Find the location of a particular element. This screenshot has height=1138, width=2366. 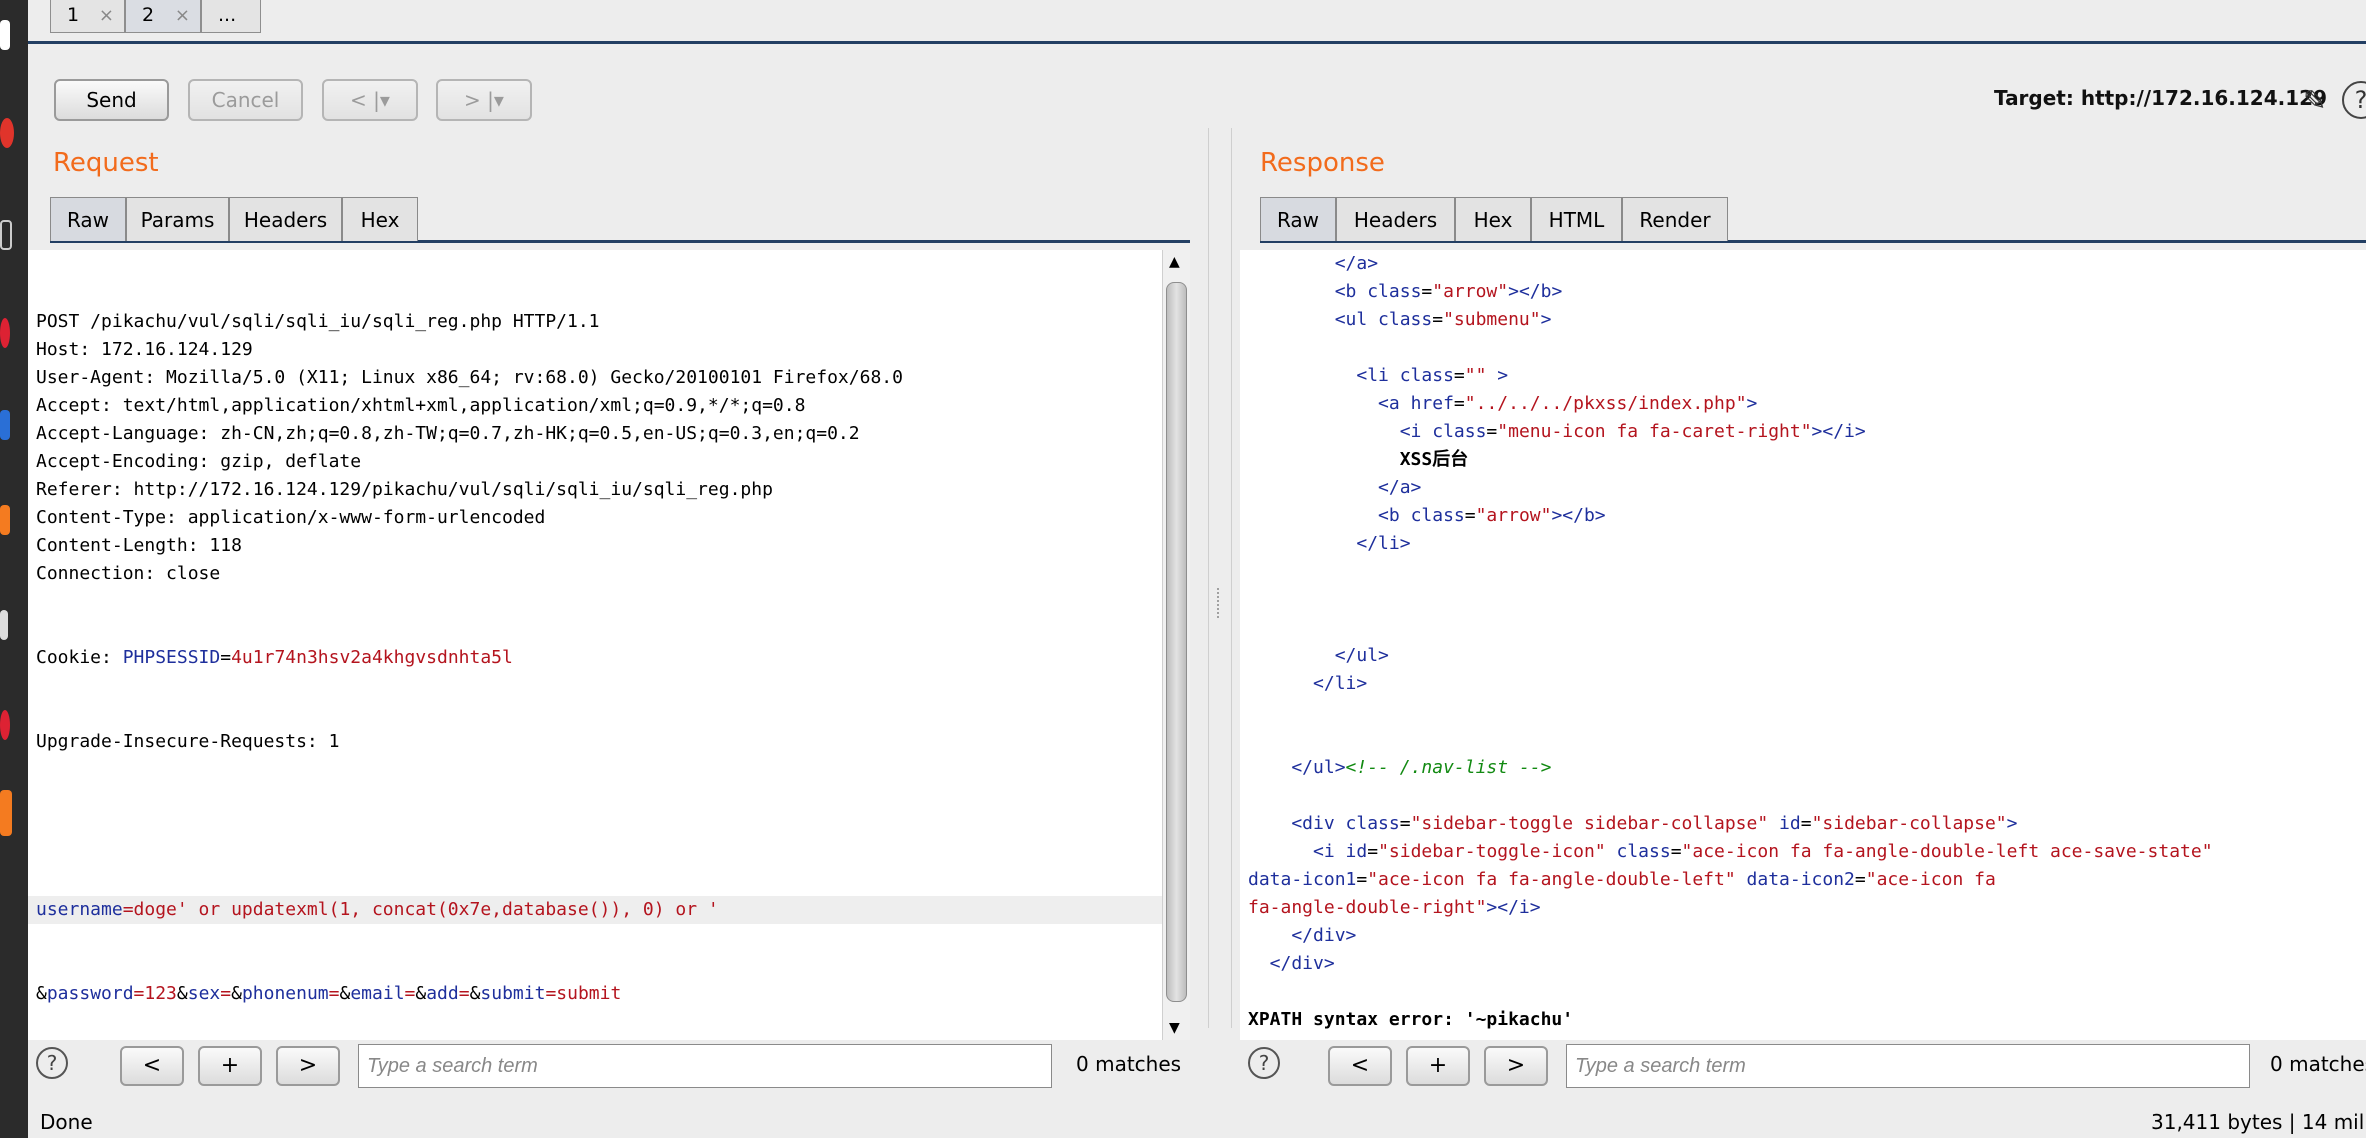

tab-render: Render is located at coordinates (1675, 219).